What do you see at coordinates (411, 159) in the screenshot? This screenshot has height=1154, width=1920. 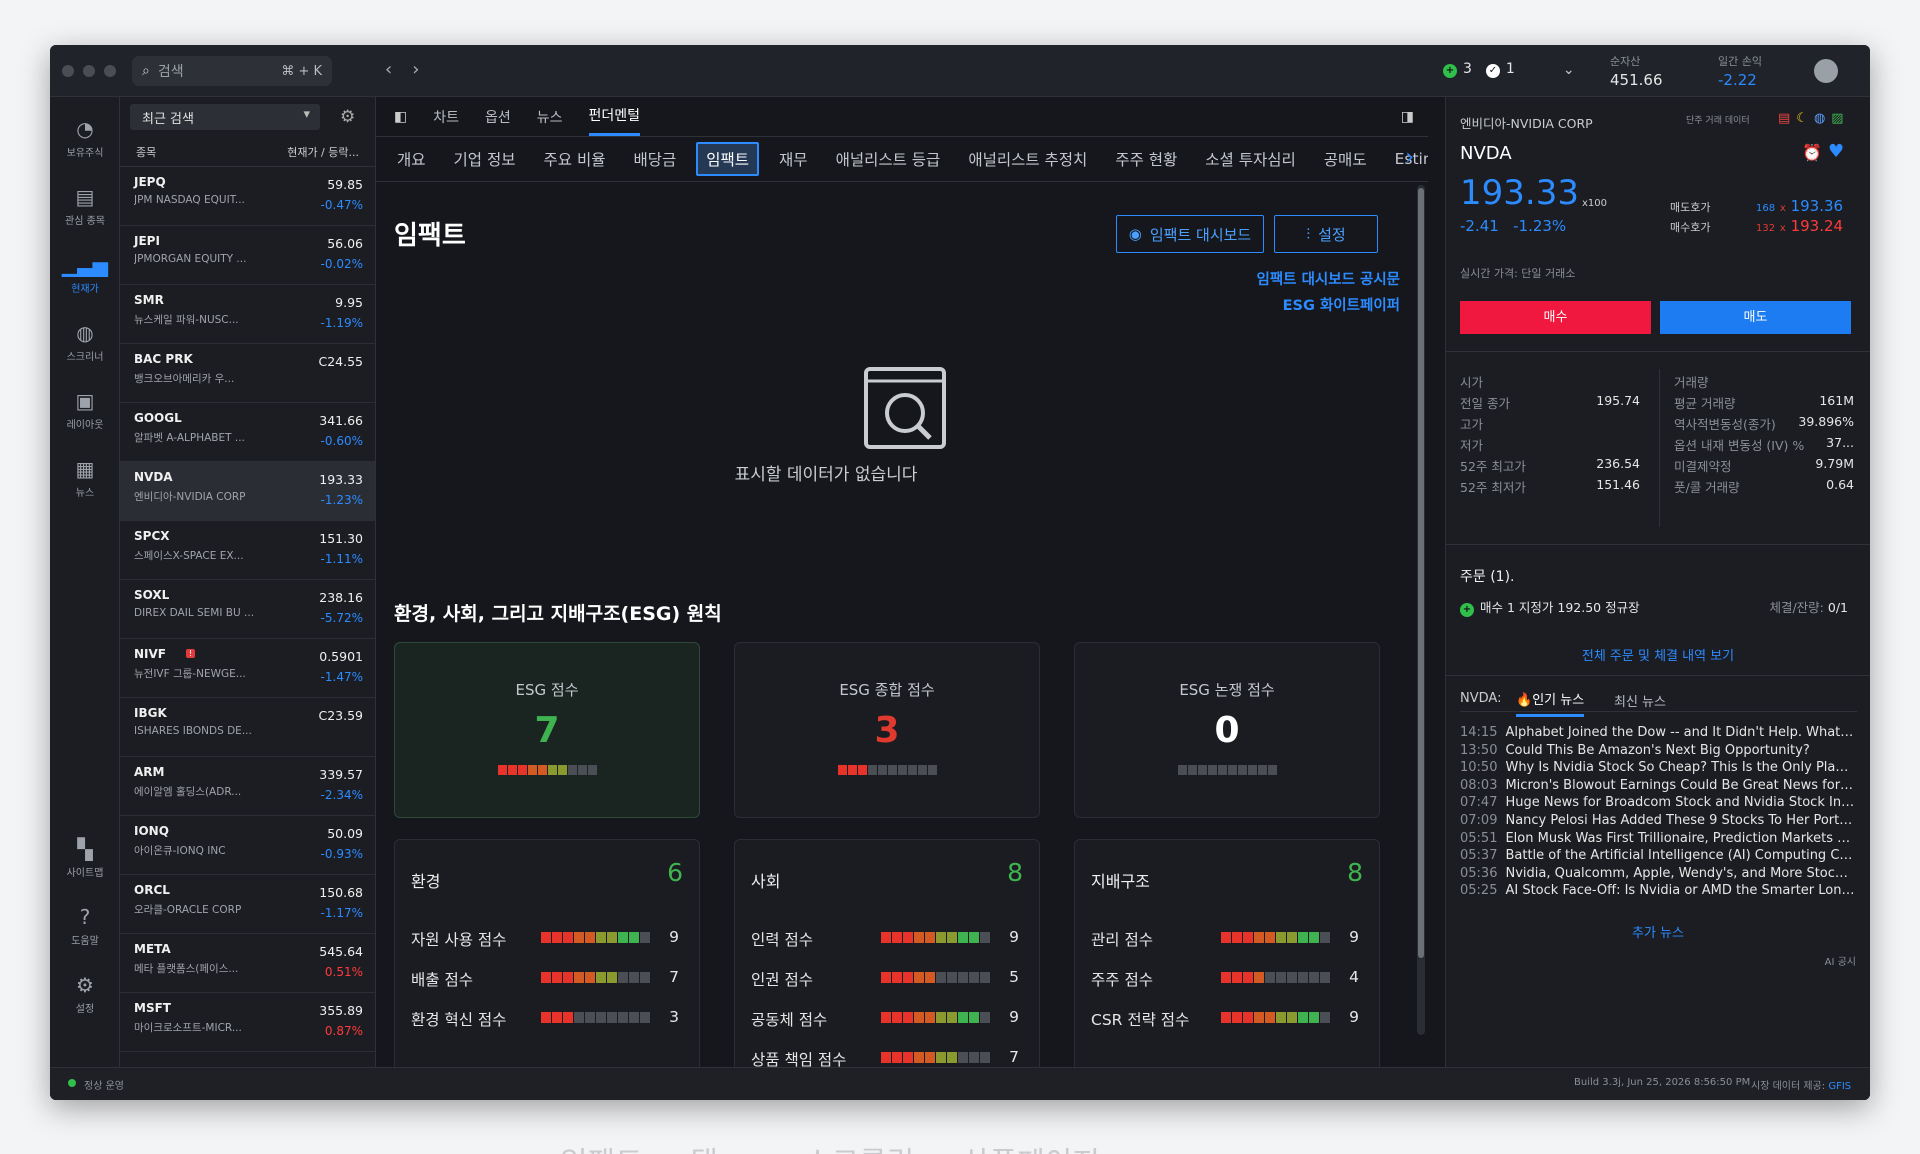 I see `tab-overview: 개요` at bounding box center [411, 159].